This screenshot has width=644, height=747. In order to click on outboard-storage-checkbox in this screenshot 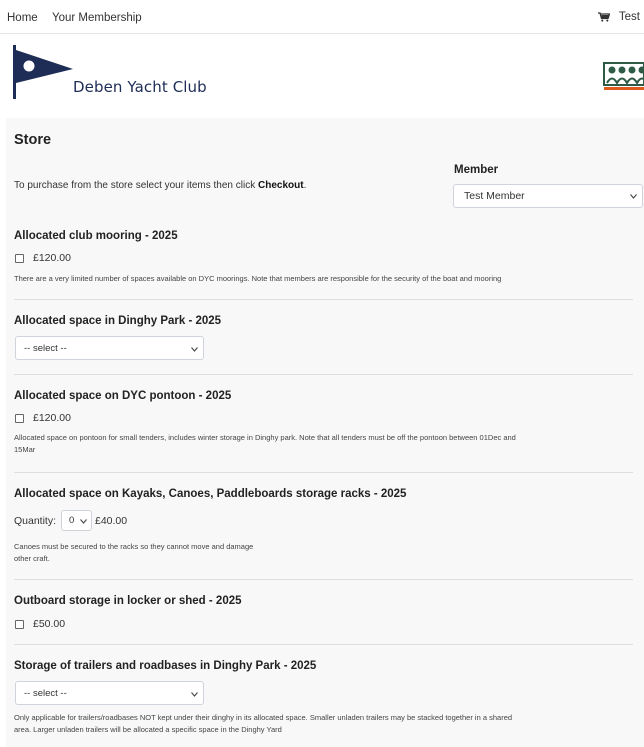, I will do `click(19, 624)`.